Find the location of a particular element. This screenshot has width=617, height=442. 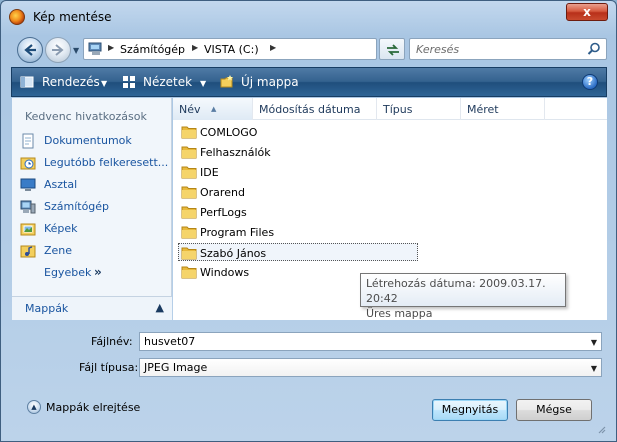

folder-row: IDE is located at coordinates (301, 172).